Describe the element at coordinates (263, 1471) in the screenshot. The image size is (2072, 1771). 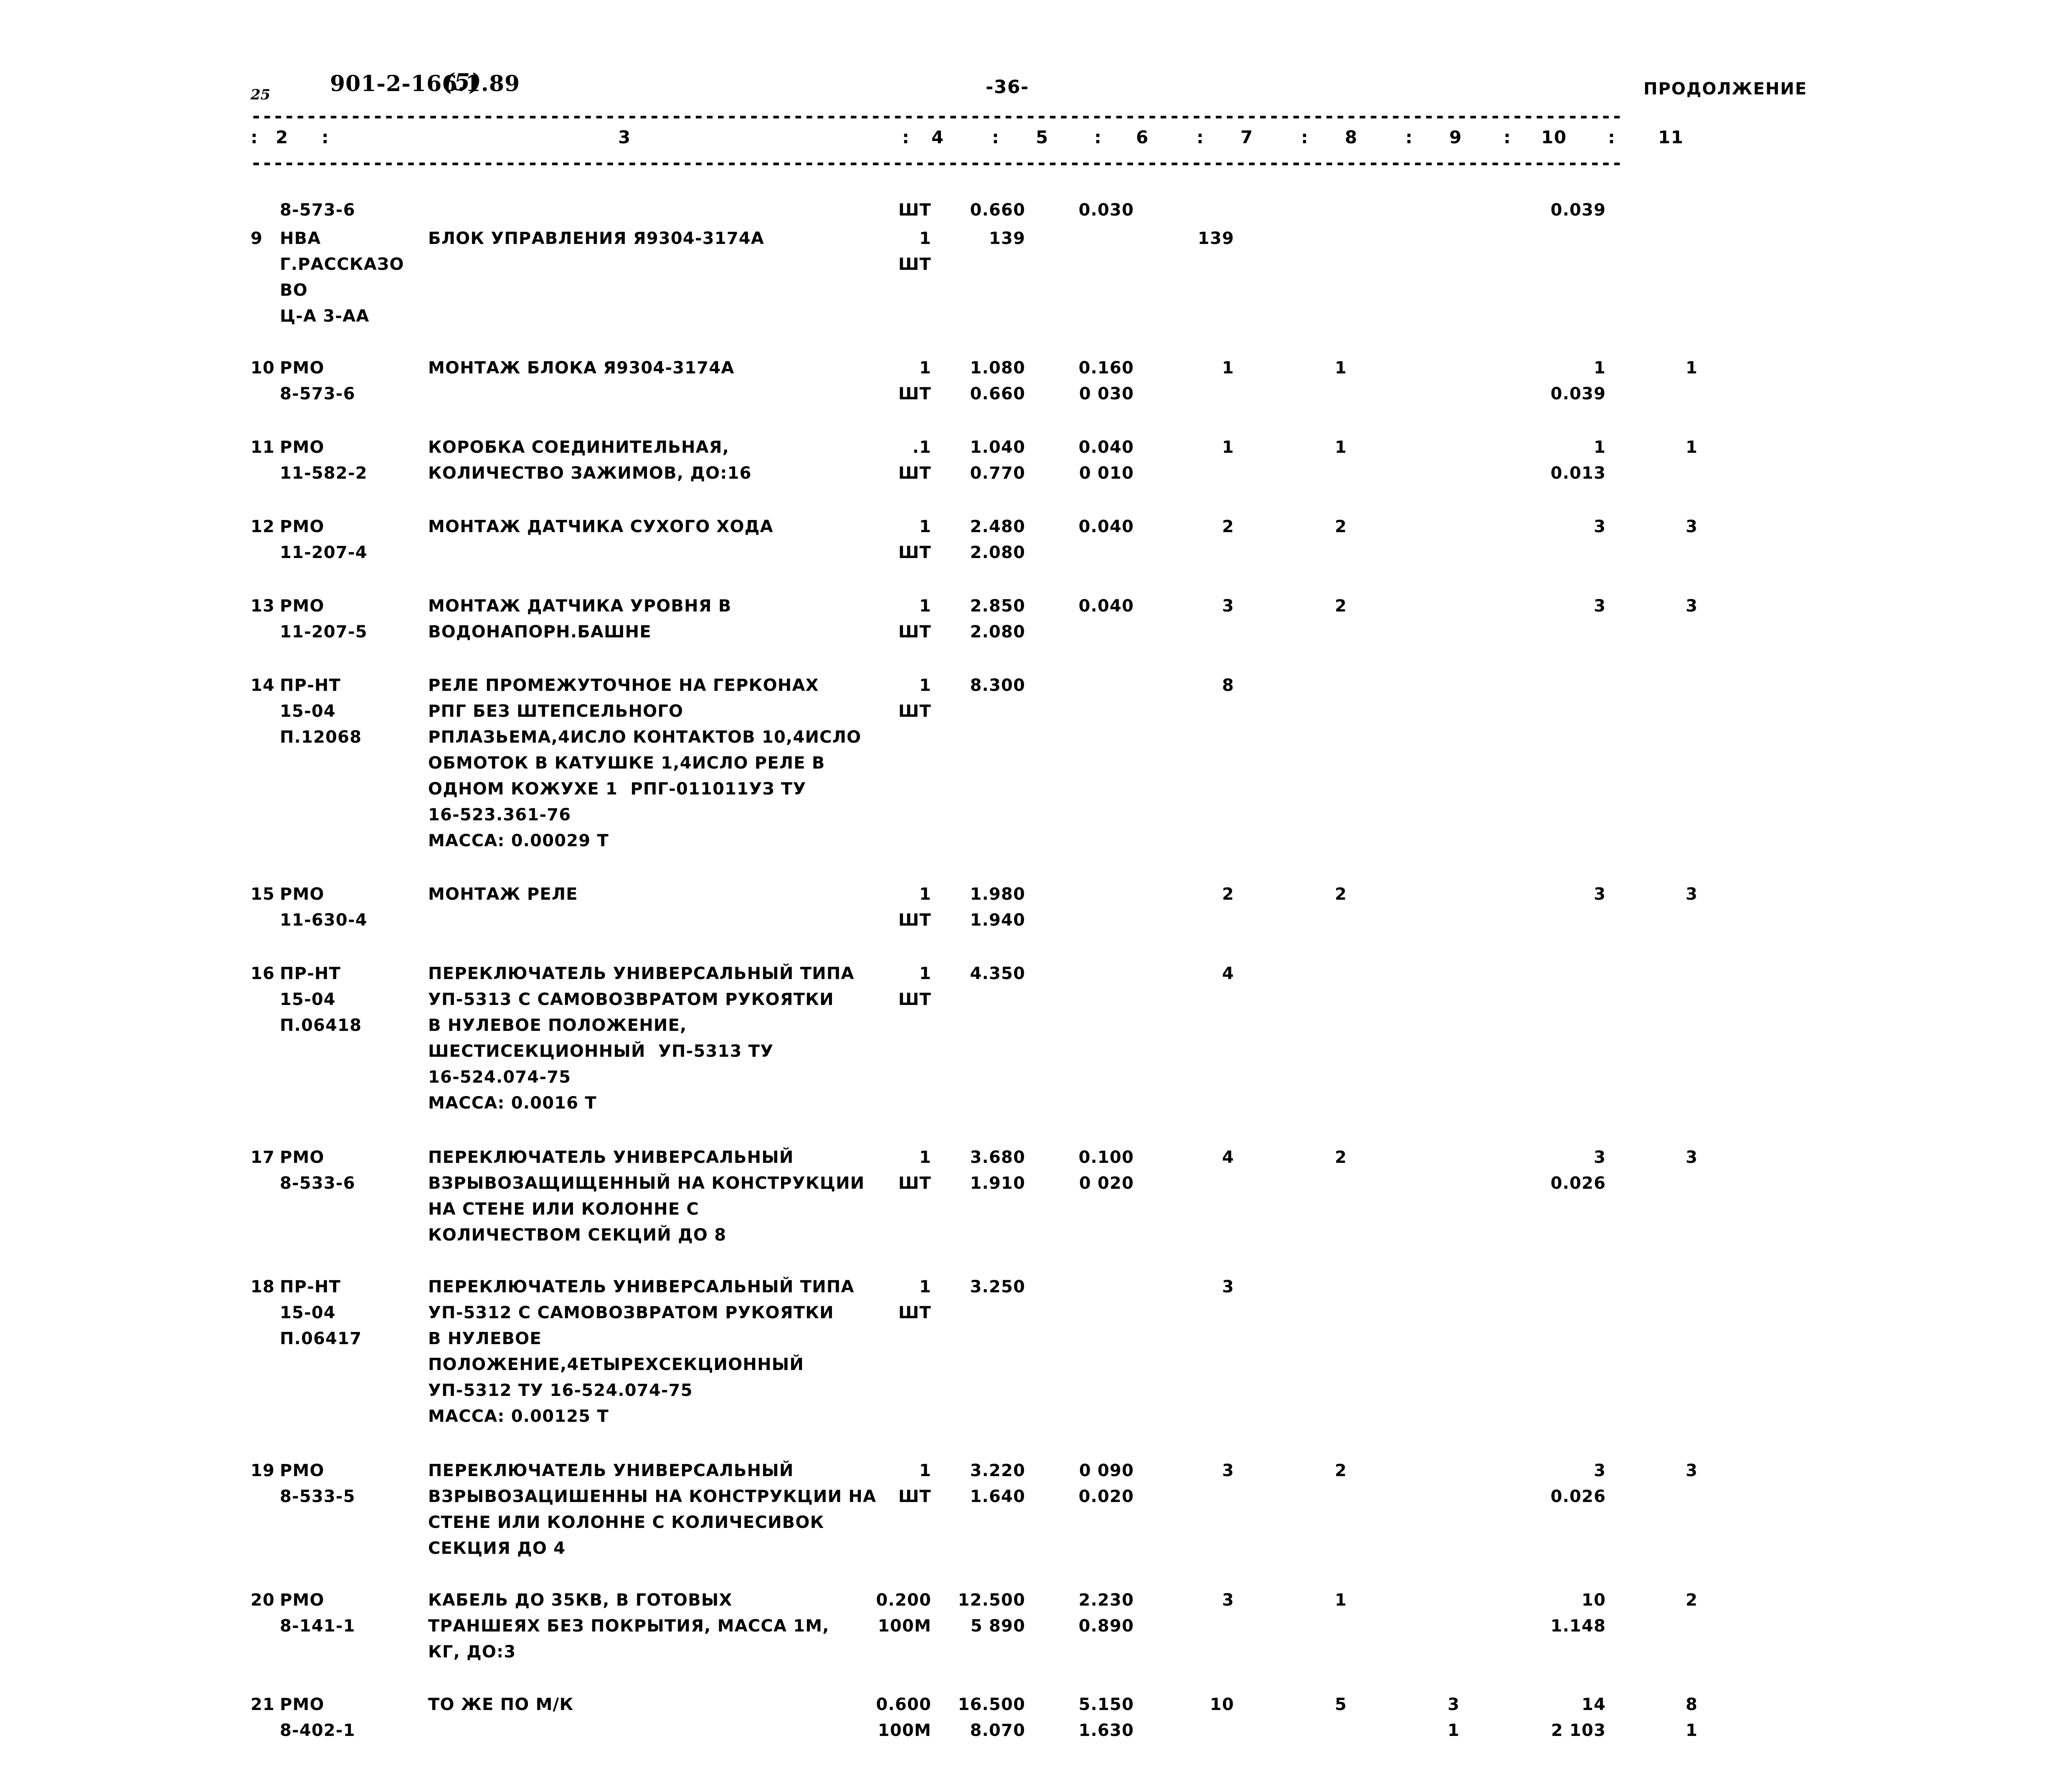
I see `row-item-number: 19` at that location.